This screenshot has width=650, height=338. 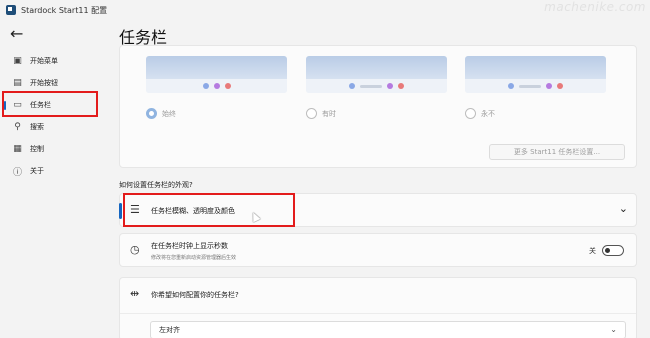 I want to click on radio-label: 永不, so click(x=488, y=113).